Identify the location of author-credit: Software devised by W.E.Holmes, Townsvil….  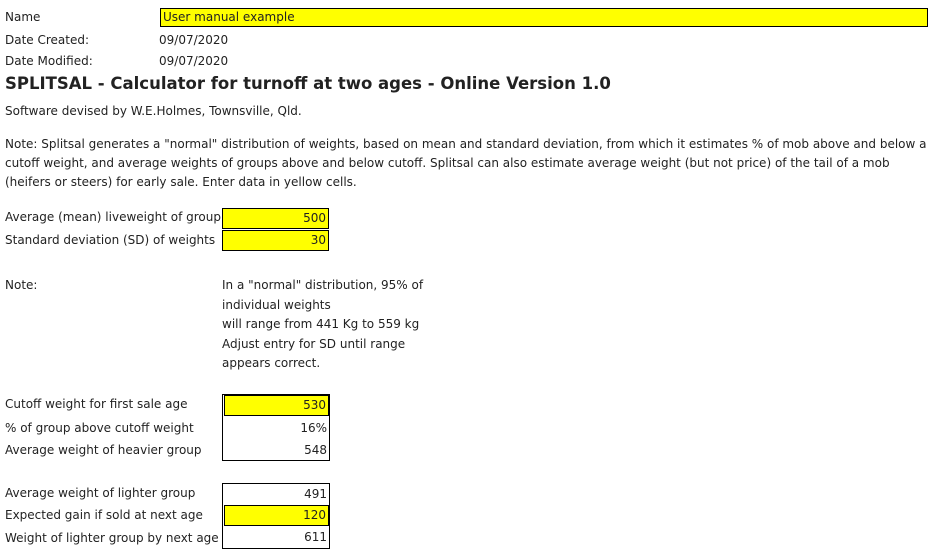
(153, 111).